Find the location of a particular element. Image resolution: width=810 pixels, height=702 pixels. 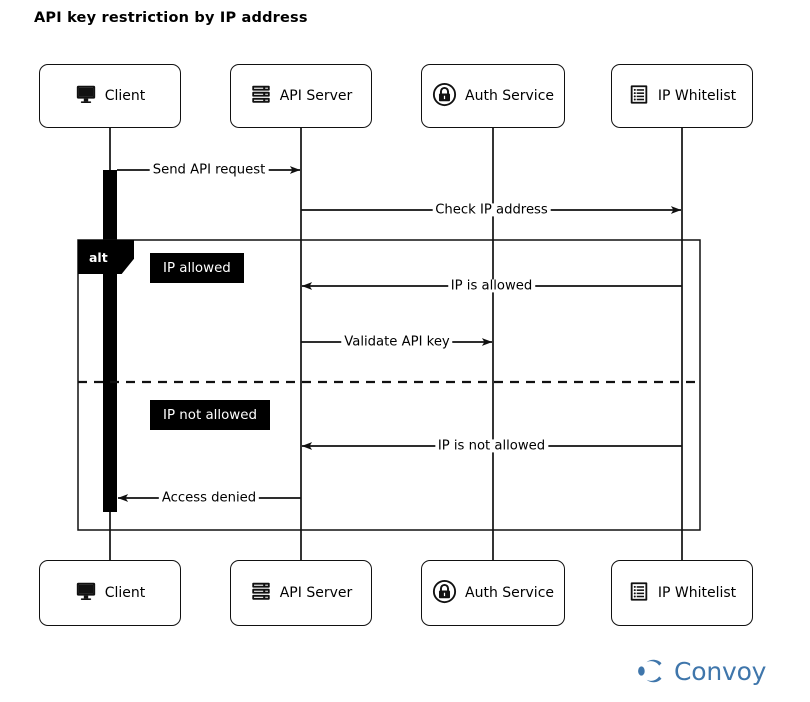

message-label-2: IP is allowed is located at coordinates (491, 286).